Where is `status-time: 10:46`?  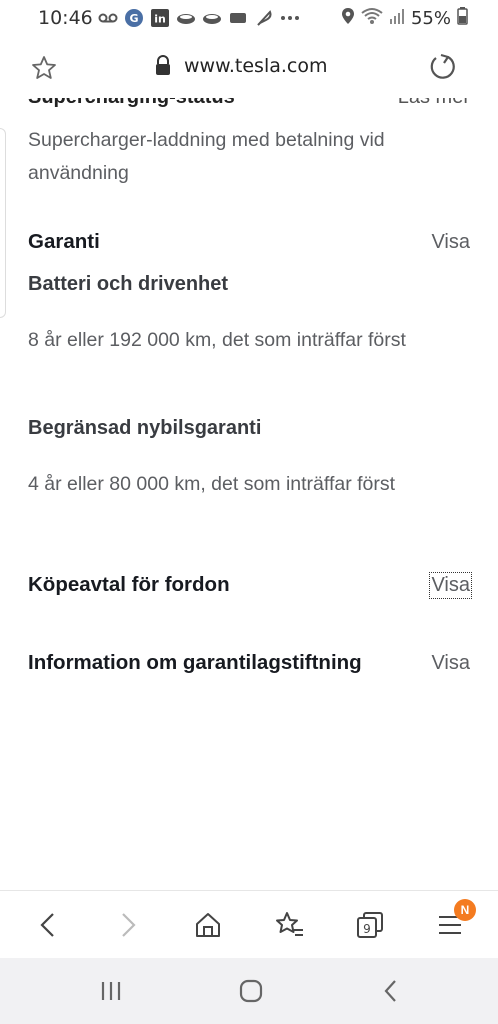 status-time: 10:46 is located at coordinates (65, 18).